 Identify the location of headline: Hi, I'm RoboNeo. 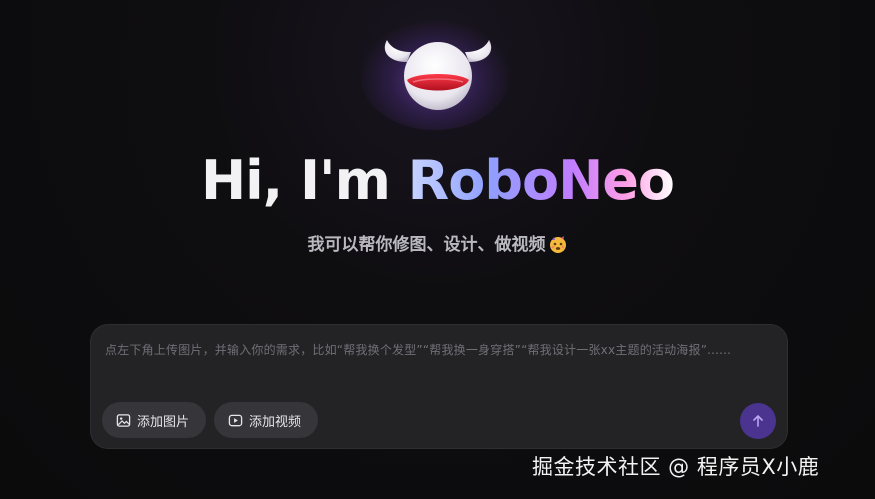
(437, 181).